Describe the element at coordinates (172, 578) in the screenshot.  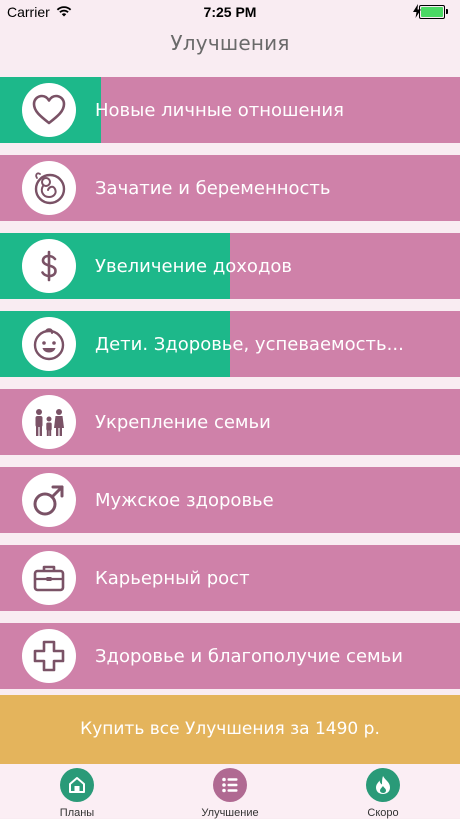
I see `list-item-label: Карьерный рост` at that location.